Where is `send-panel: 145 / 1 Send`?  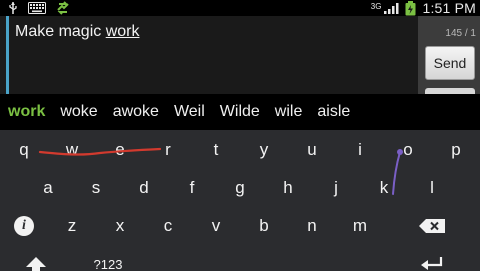 send-panel: 145 / 1 Send is located at coordinates (449, 55).